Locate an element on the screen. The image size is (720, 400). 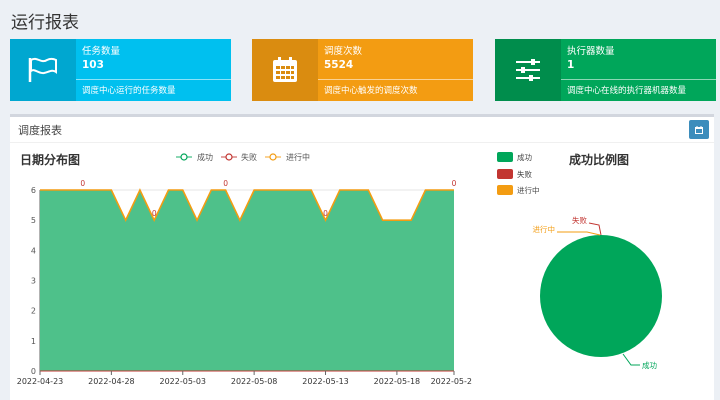
pie-chart-title: 成功比例图 is located at coordinates (599, 159).